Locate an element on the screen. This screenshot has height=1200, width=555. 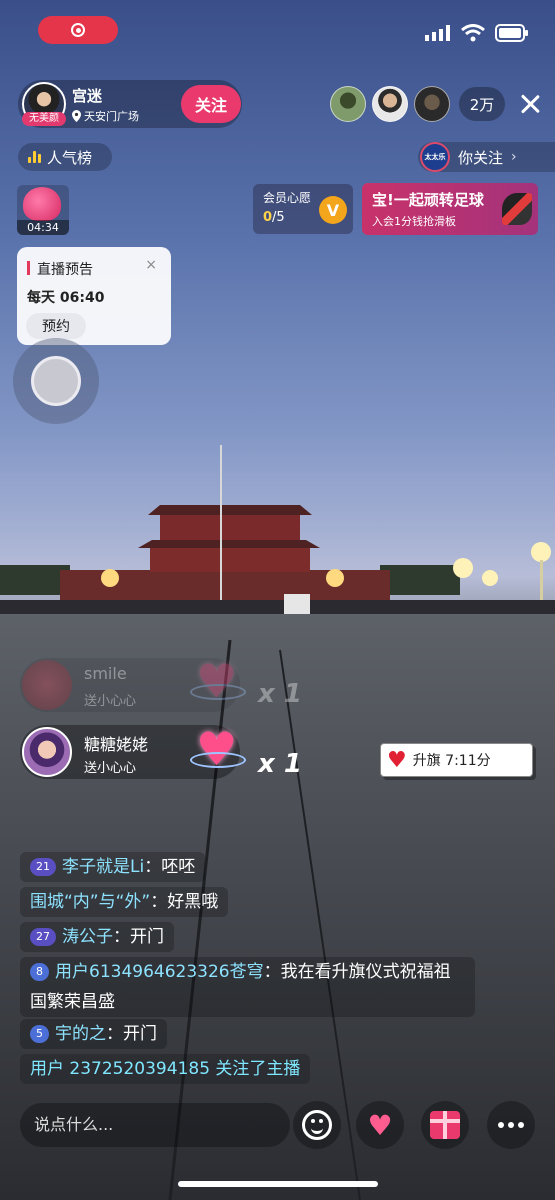
chat-message: 27 涛公子：开门 is located at coordinates (97, 937).